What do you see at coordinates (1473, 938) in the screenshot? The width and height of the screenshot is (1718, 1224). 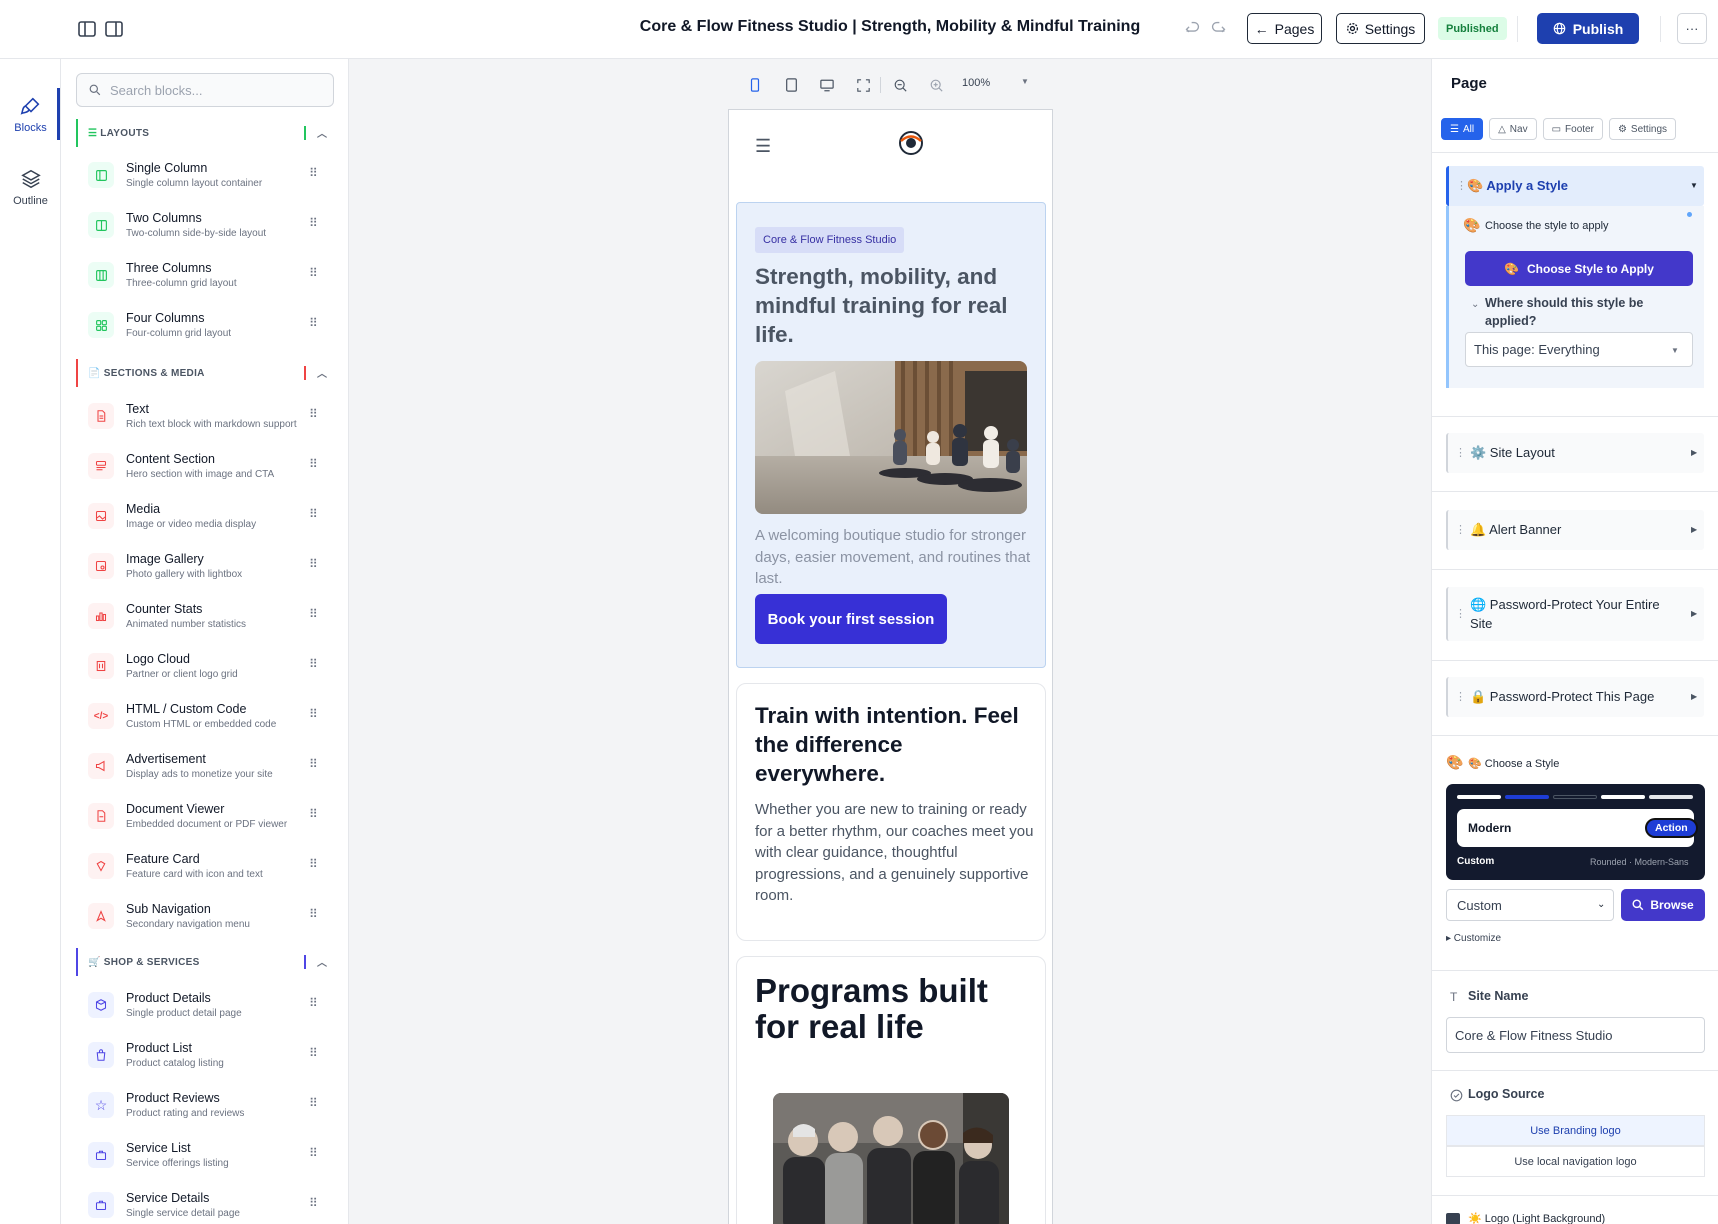 I see `customize-toggle: ▸ Customize` at bounding box center [1473, 938].